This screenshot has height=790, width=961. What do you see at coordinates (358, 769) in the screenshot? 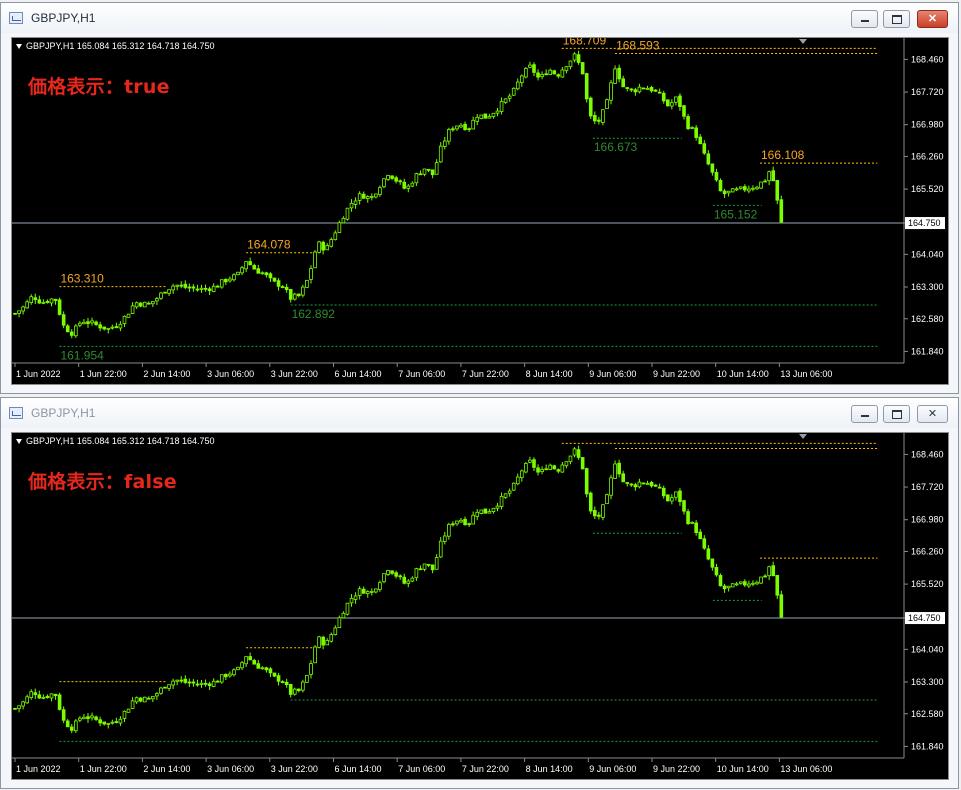
I see `time-tick-label: 6 Jun 14:00` at bounding box center [358, 769].